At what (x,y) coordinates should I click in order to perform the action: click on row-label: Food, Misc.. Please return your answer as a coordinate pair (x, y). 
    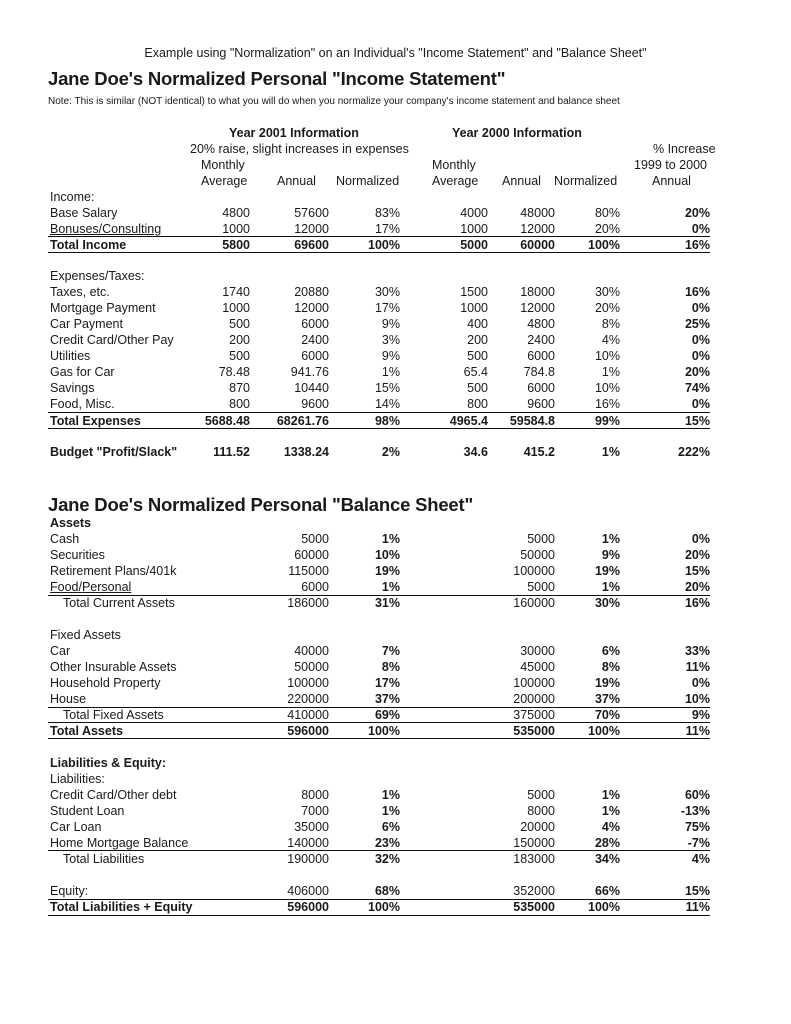
    Looking at the image, I should click on (82, 404).